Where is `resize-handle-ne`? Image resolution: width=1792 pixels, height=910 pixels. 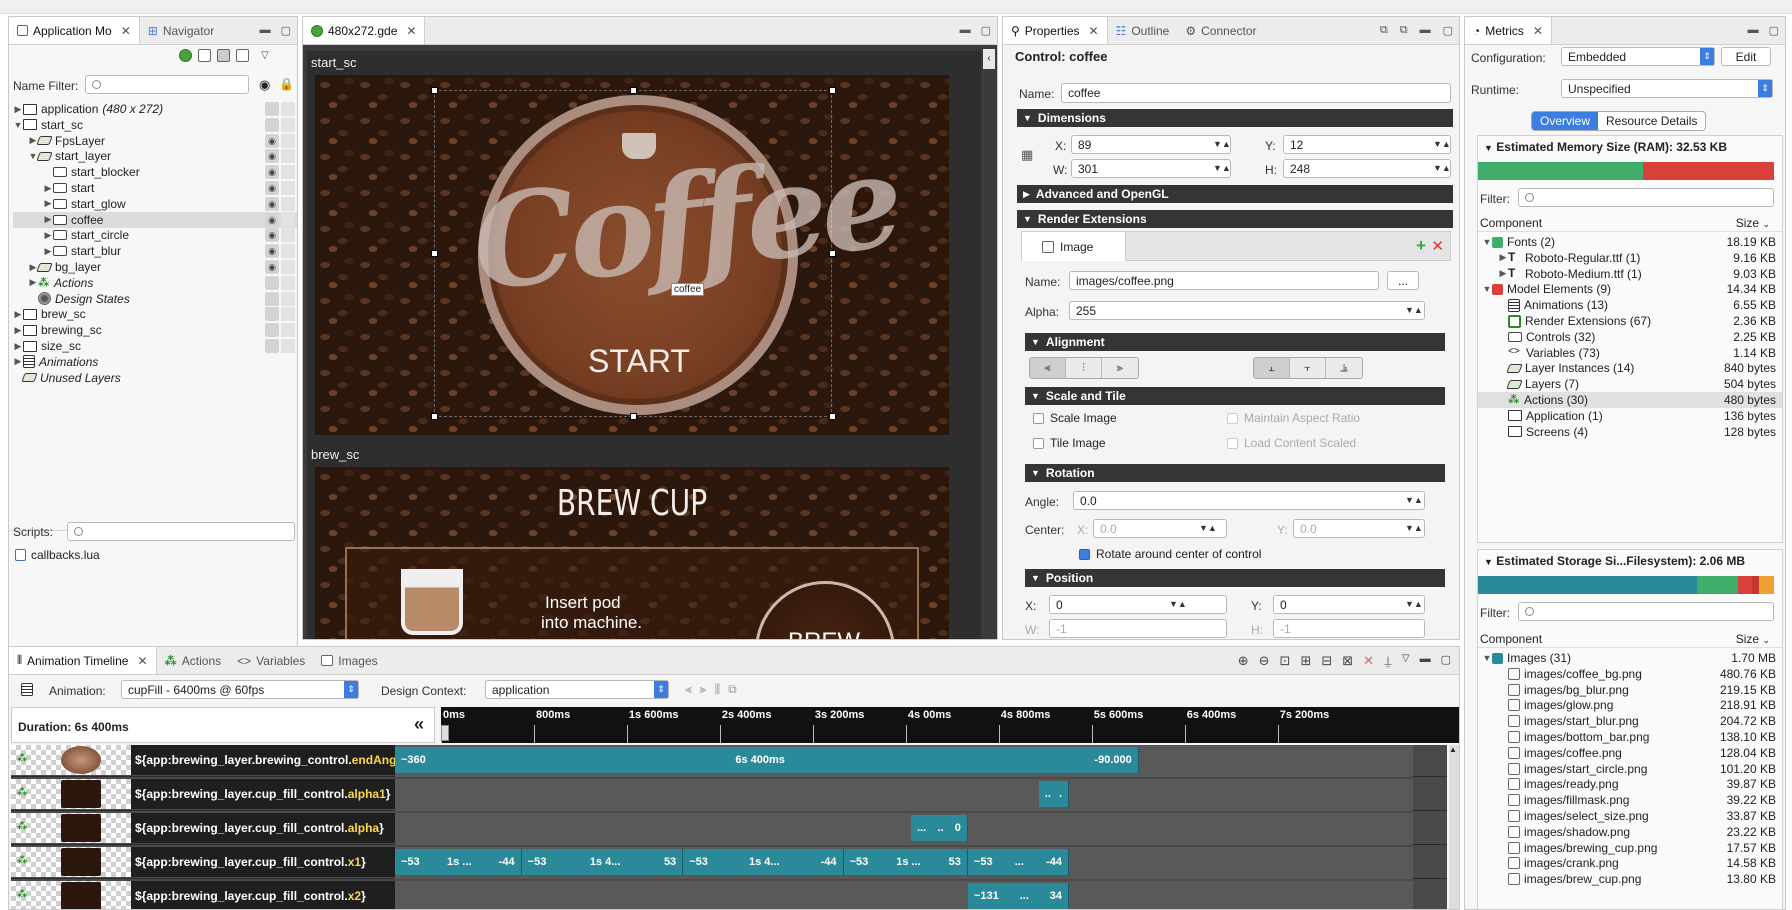
resize-handle-ne is located at coordinates (832, 90).